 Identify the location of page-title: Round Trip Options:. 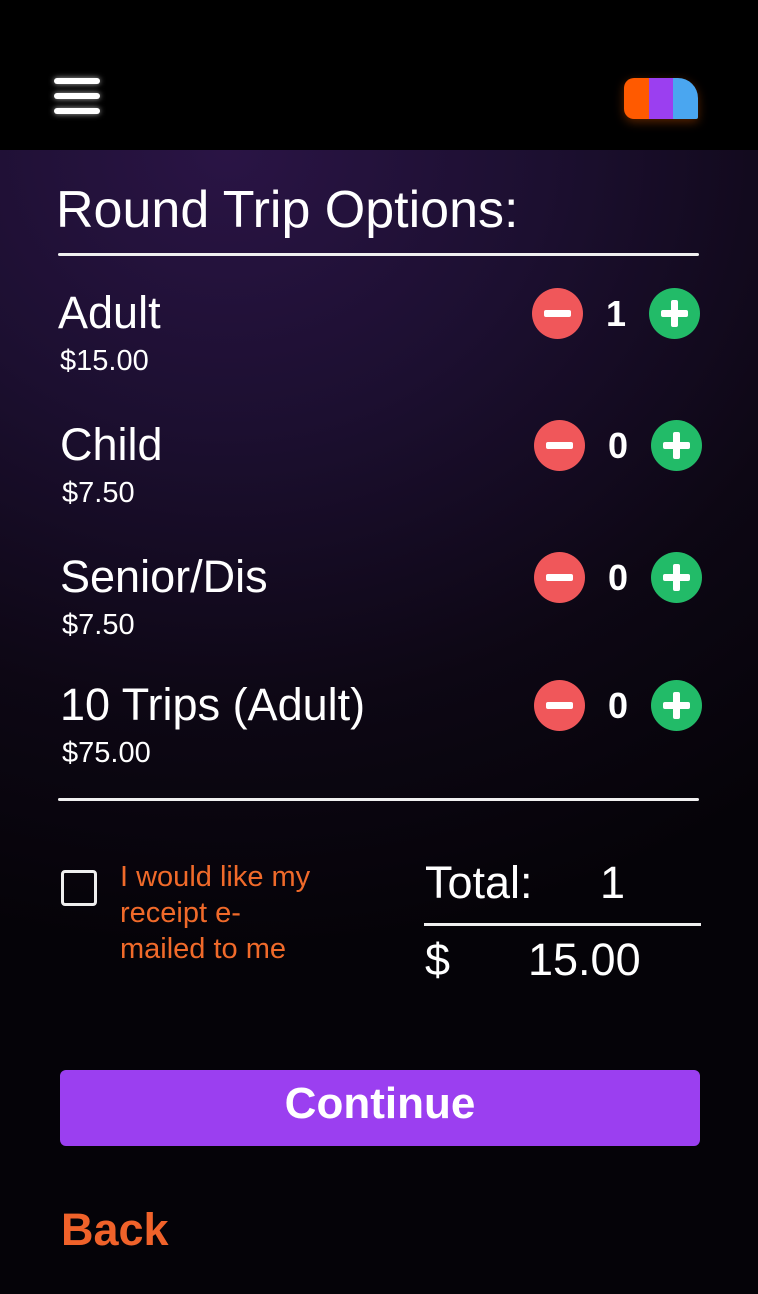
(287, 210).